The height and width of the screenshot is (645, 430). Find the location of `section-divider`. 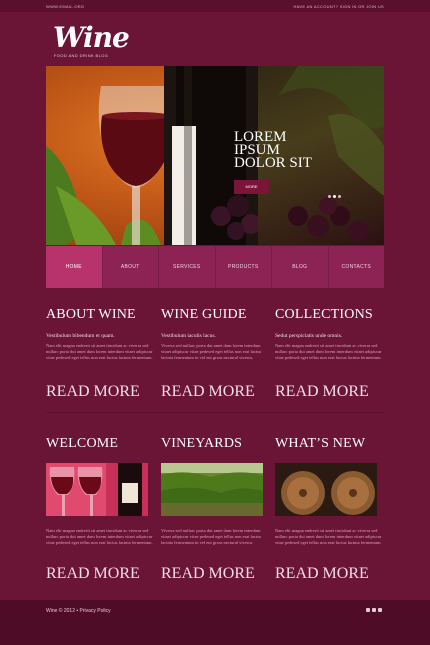

section-divider is located at coordinates (215, 412).